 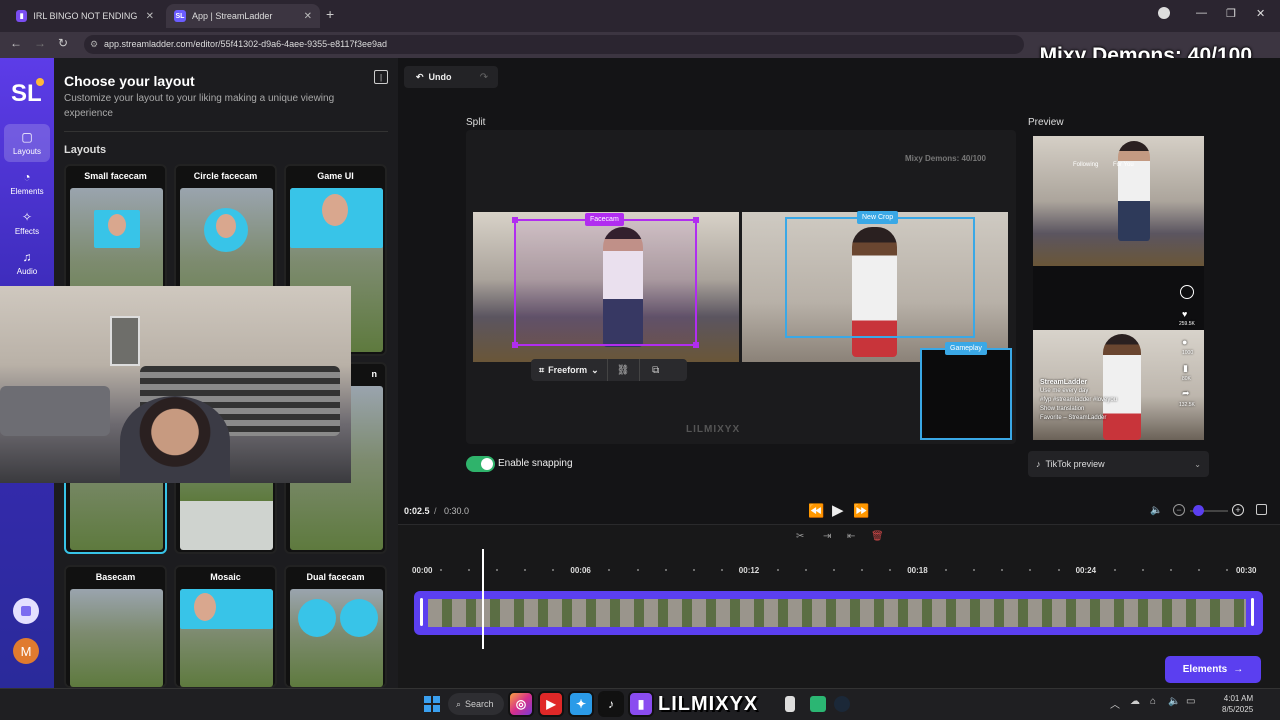 I want to click on close-window-icon: ✕, so click(x=1260, y=13).